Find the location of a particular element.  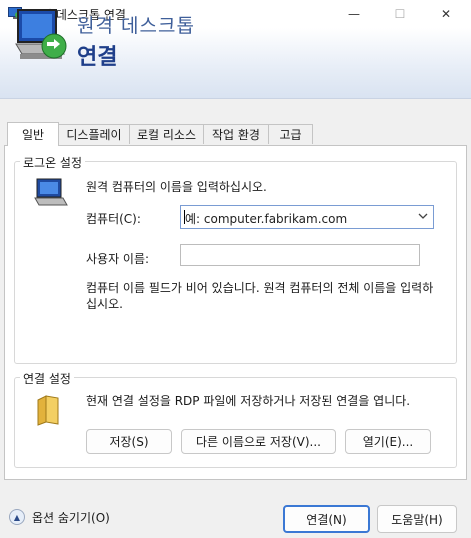

close-button: ✕ is located at coordinates (446, 14).